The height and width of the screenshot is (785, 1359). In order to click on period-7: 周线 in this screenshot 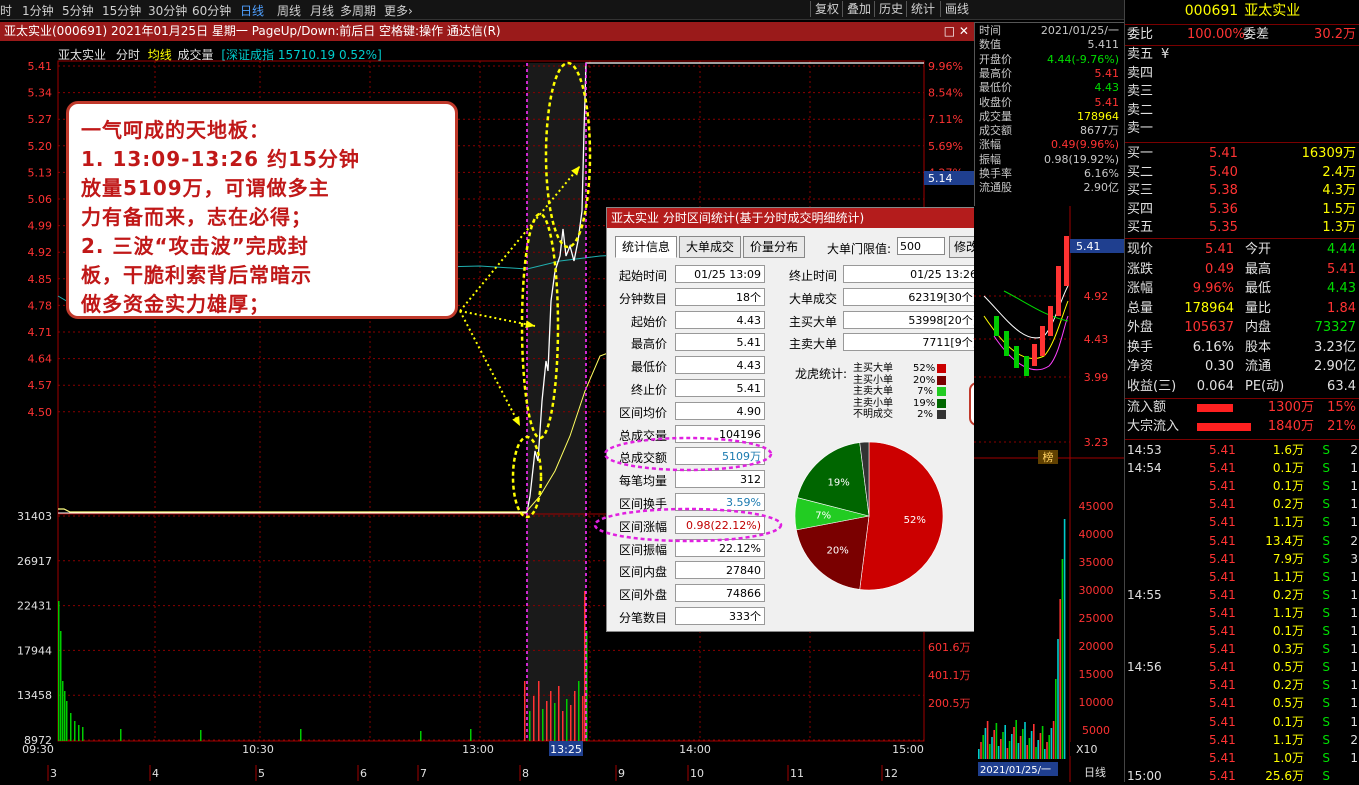, I will do `click(289, 10)`.